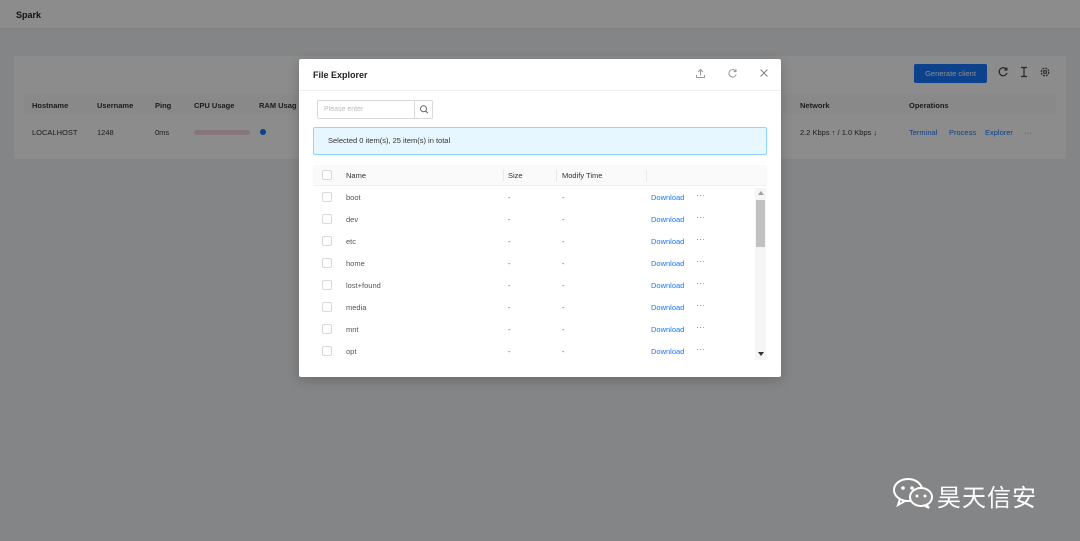 The width and height of the screenshot is (1080, 541). What do you see at coordinates (351, 351) in the screenshot?
I see `file-name: opt` at bounding box center [351, 351].